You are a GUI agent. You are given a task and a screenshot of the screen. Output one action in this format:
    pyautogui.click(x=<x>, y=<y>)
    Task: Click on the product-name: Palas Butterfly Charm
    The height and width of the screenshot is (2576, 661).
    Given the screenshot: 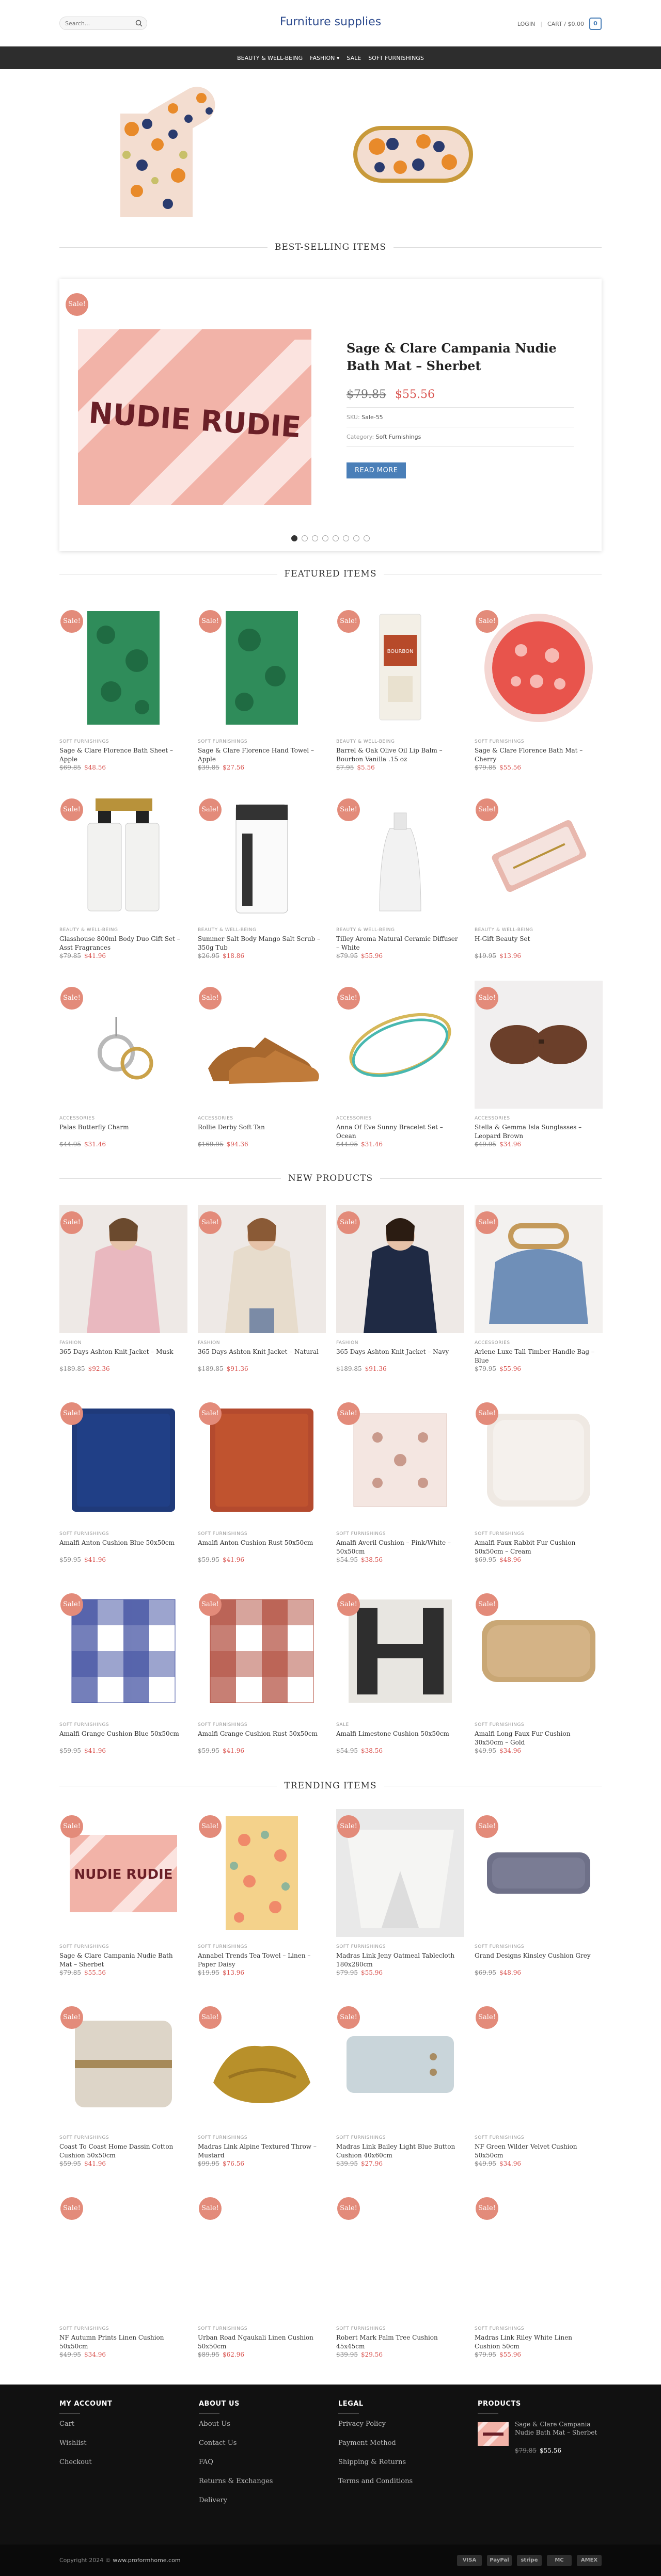 What is the action you would take?
    pyautogui.click(x=121, y=1127)
    